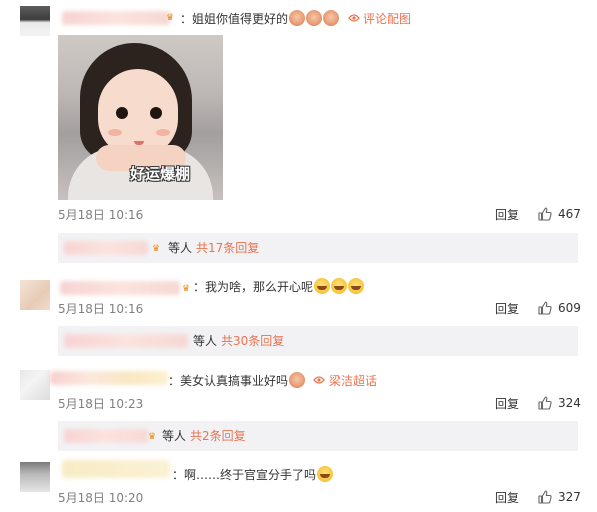 This screenshot has height=512, width=597. I want to click on reply-summary-bar: ♛ 等人 共17条回复, so click(318, 248).